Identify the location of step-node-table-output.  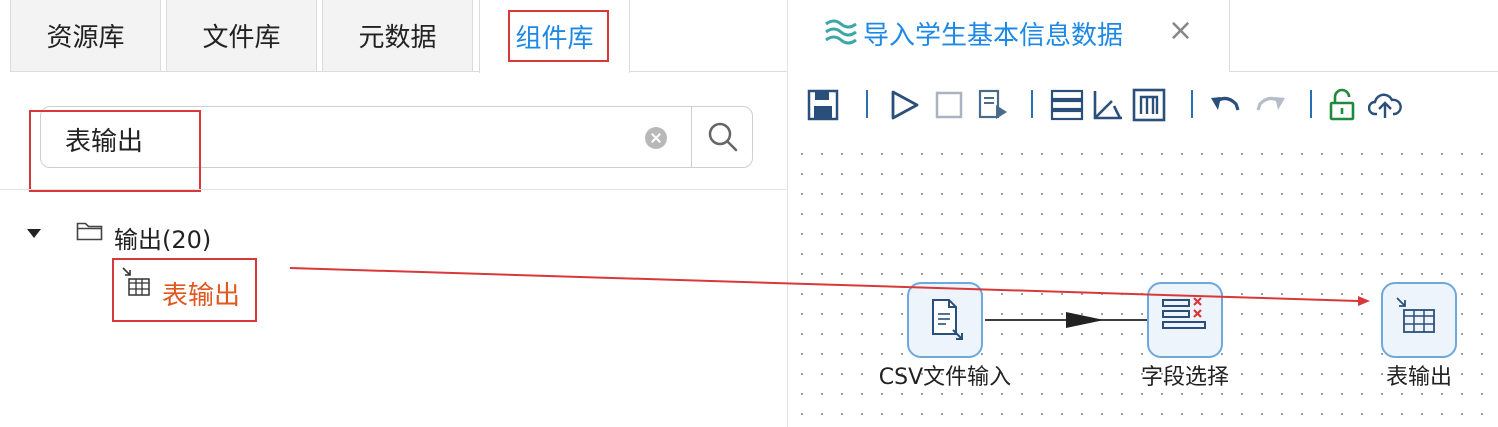
(1419, 320).